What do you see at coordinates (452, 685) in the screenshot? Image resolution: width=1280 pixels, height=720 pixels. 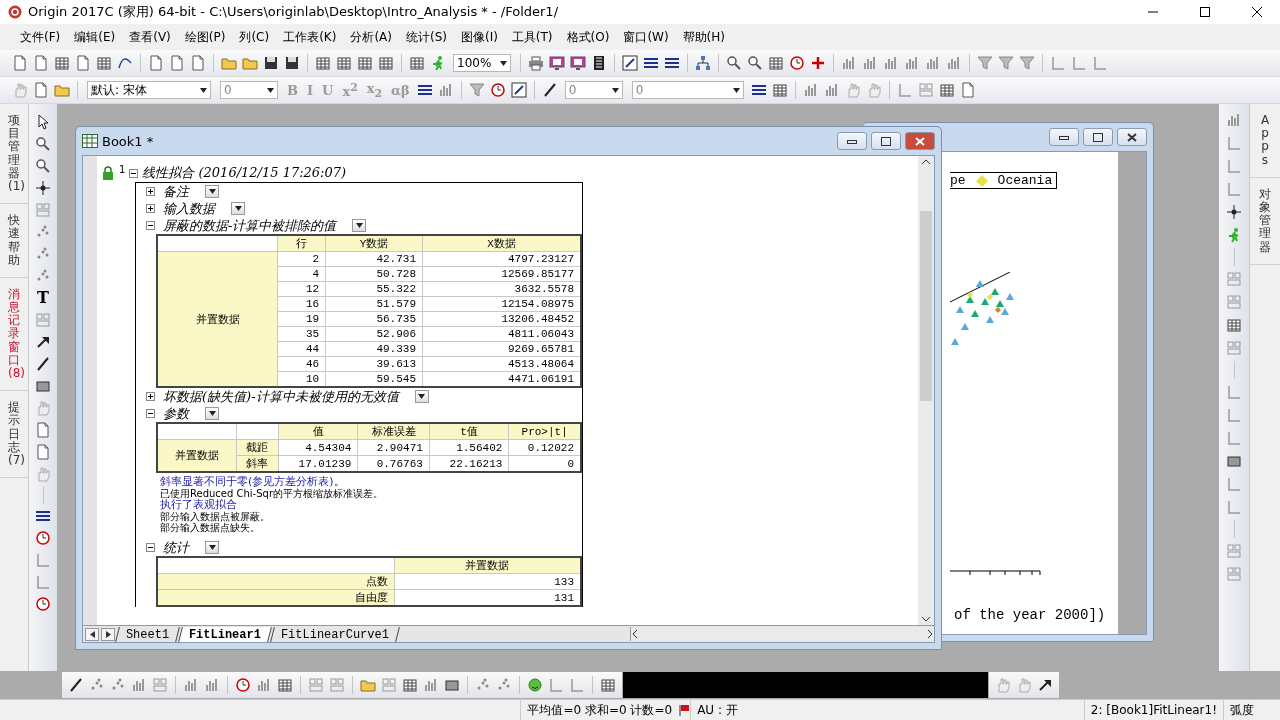 I see `rectangle-icon` at bounding box center [452, 685].